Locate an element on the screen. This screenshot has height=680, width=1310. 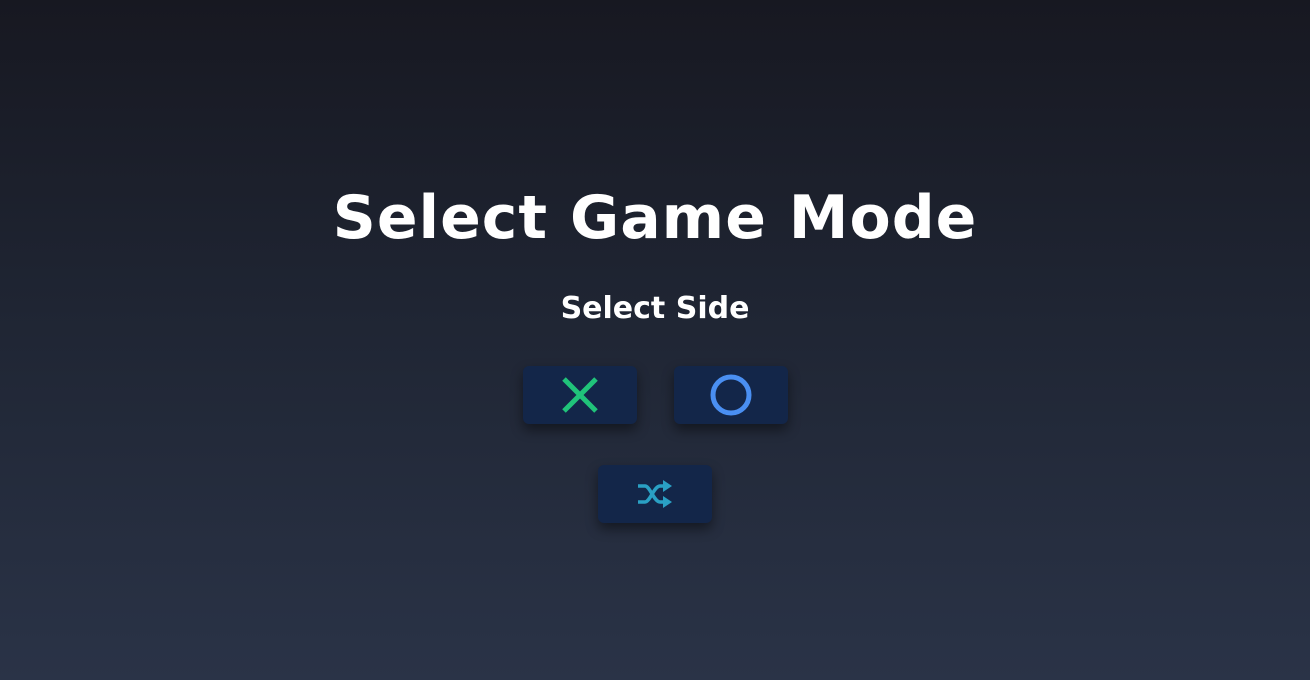
select-x-button is located at coordinates (580, 395).